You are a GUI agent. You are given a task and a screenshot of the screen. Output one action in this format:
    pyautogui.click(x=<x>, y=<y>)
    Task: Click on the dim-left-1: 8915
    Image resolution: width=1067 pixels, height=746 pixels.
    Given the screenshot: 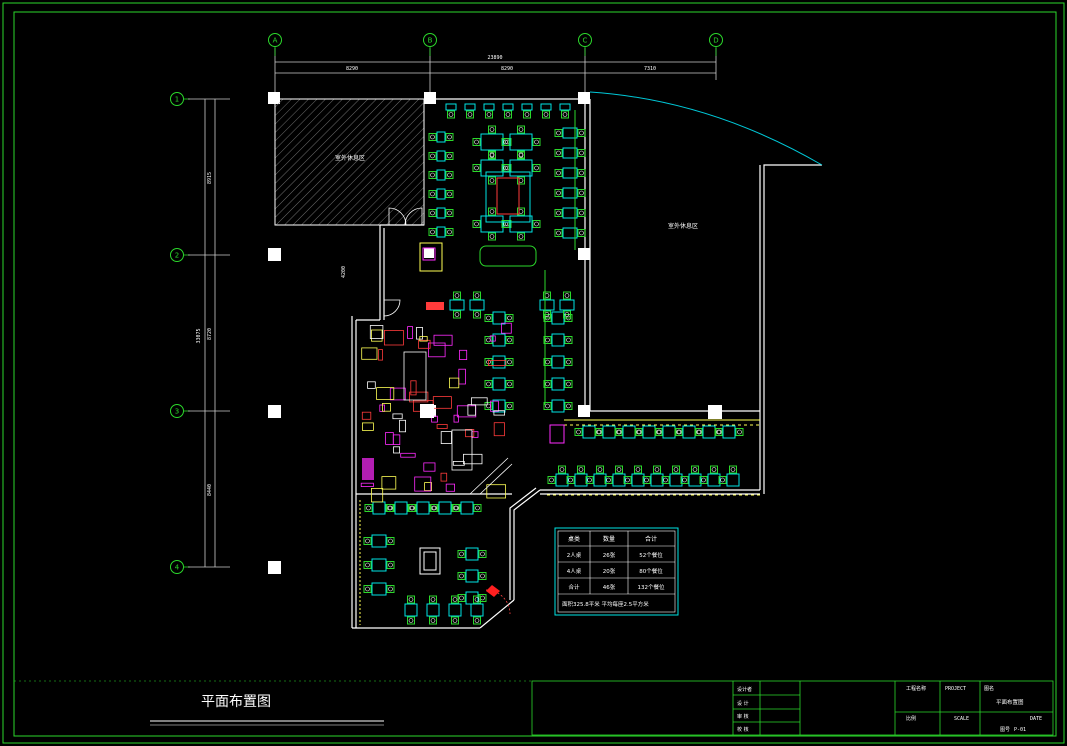 What is the action you would take?
    pyautogui.click(x=210, y=178)
    